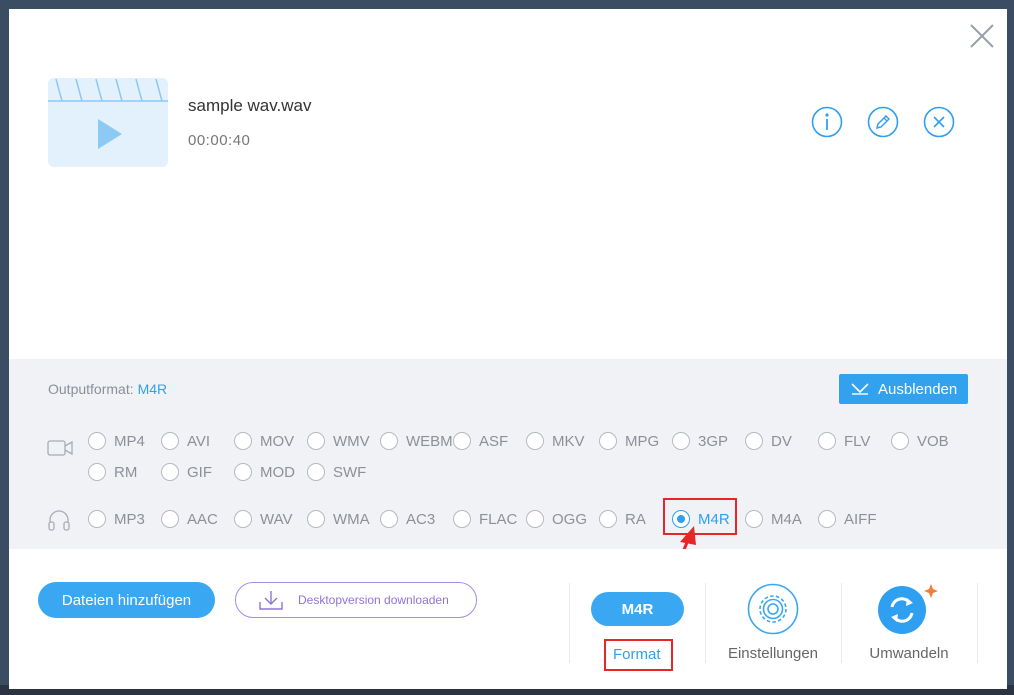 This screenshot has height=695, width=1014. Describe the element at coordinates (185, 441) in the screenshot. I see `format-option-avi: AVI` at that location.